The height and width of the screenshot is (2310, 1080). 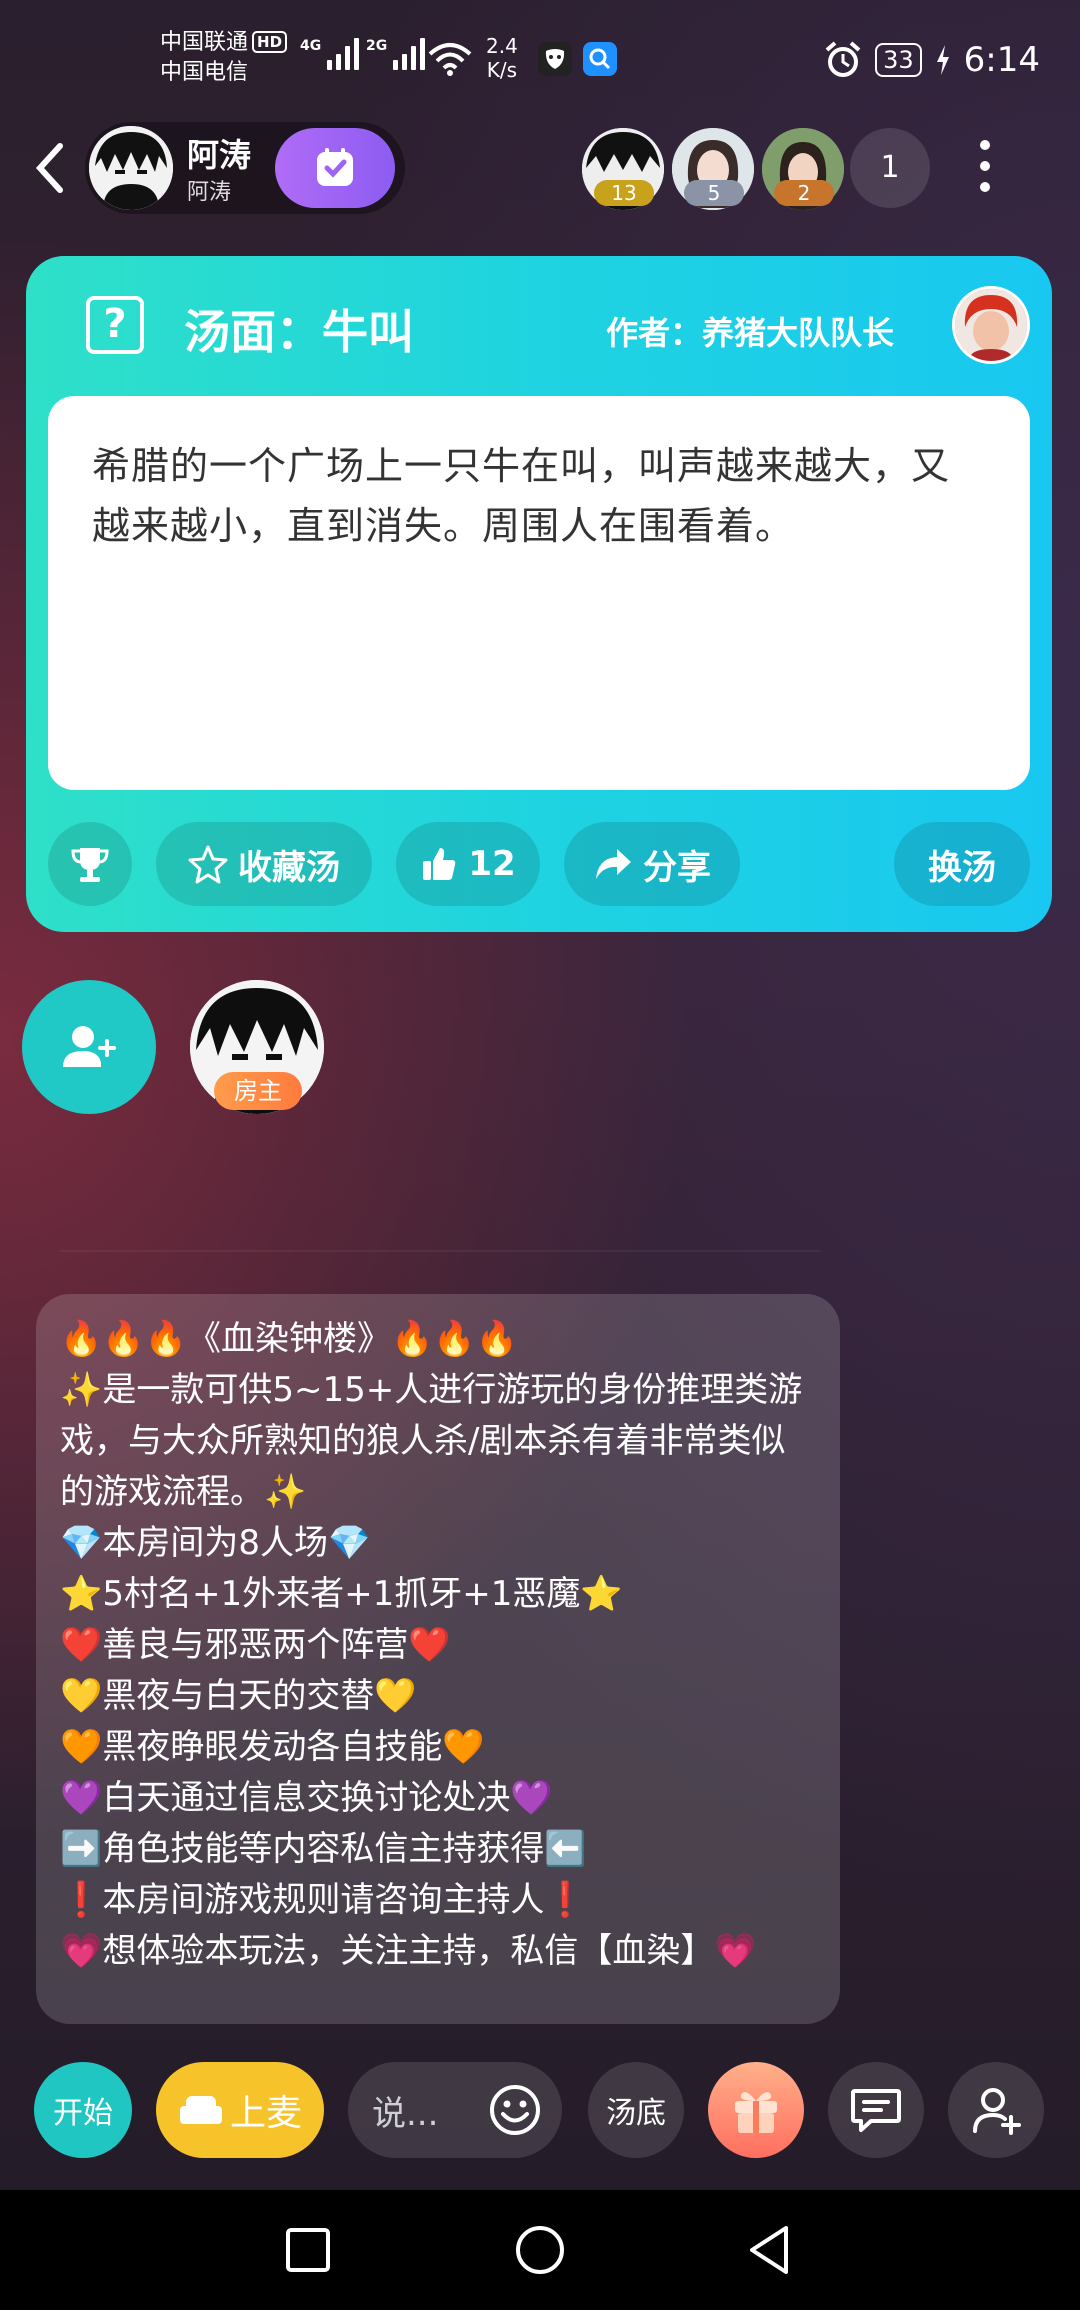 I want to click on thumbs-up-icon, so click(x=439, y=864).